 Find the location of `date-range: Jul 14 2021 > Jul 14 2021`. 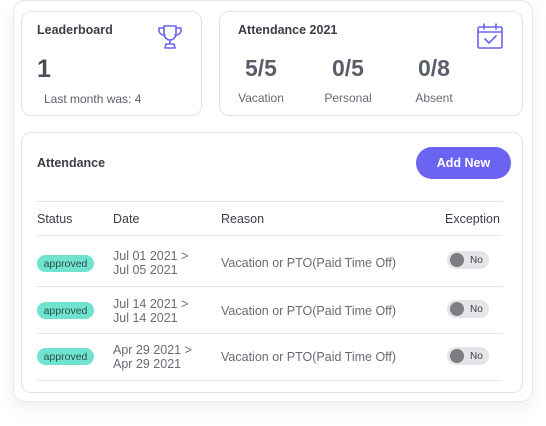

date-range: Jul 14 2021 > Jul 14 2021 is located at coordinates (150, 311).